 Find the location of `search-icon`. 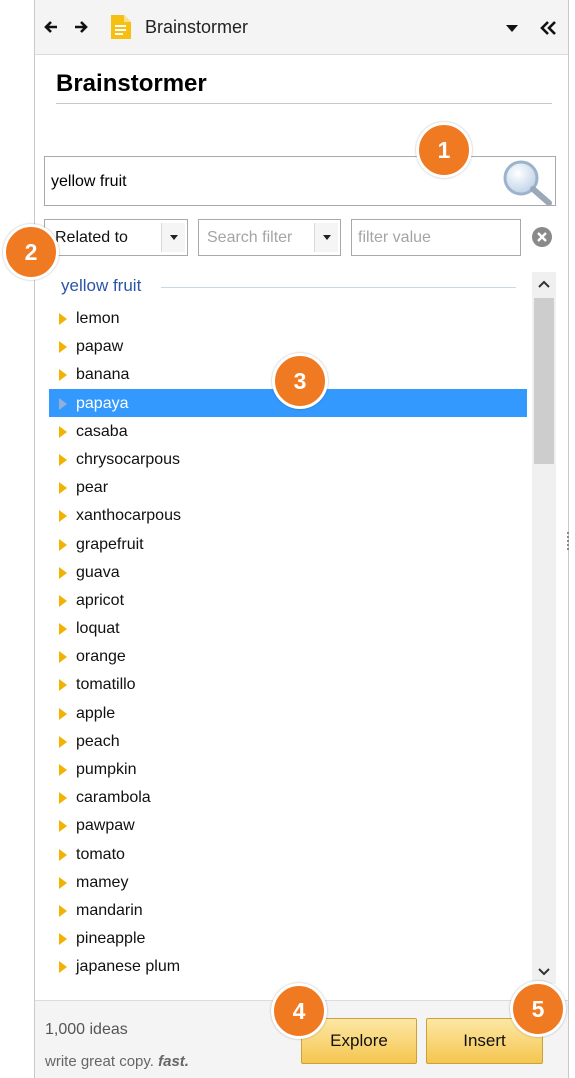

search-icon is located at coordinates (523, 181).